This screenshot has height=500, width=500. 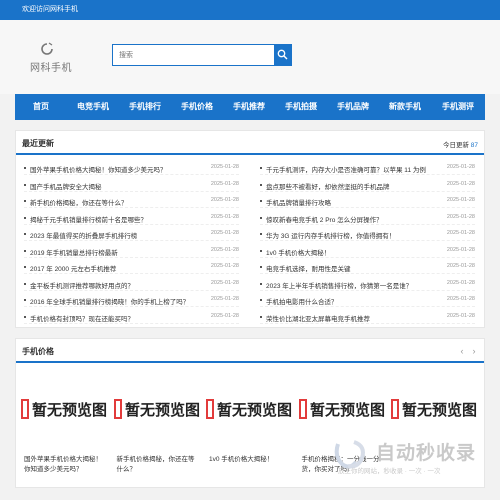 I want to click on news-title: 2023 年最值得买的折叠屏手机排行榜, so click(x=125, y=235).